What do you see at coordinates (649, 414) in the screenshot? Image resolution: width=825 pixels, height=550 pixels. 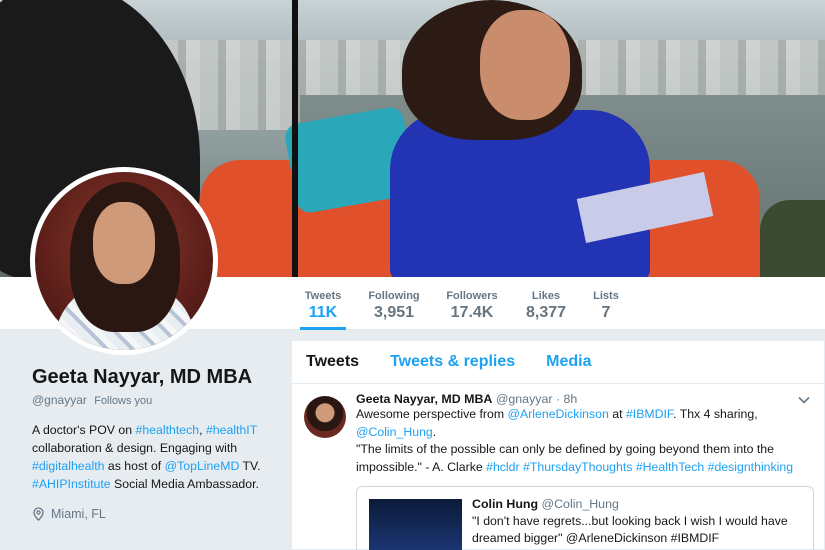 I see `hashtag-link: #IBMDIF` at bounding box center [649, 414].